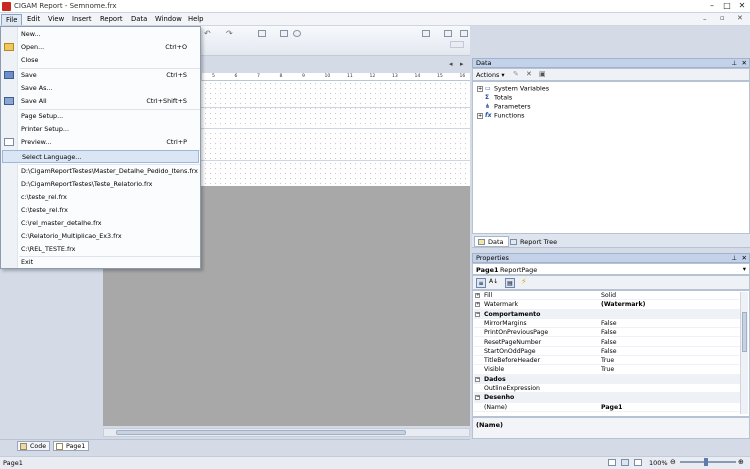 The width and height of the screenshot is (750, 469). Describe the element at coordinates (100, 184) in the screenshot. I see `menu-recent-file: D:\CigamReportTestes\Teste_Relatorio.frx` at that location.